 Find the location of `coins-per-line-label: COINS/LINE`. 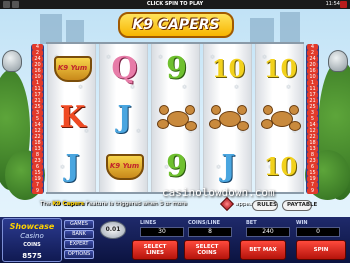

coins-per-line-label: COINS/LINE is located at coordinates (204, 223).